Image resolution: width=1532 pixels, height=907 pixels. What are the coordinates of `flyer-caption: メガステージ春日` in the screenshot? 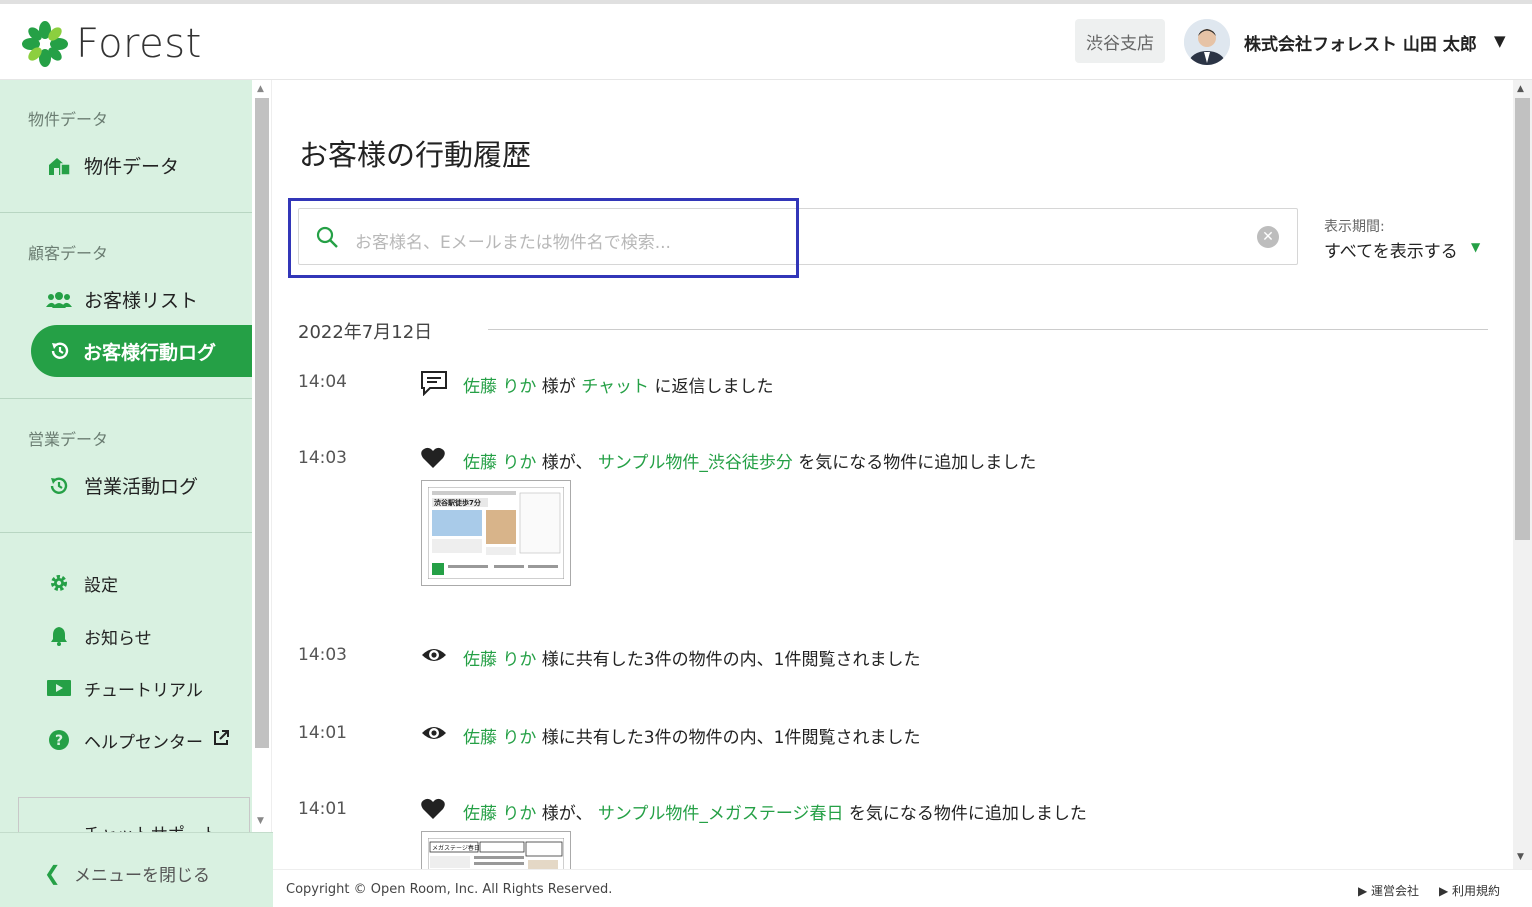 It's located at (456, 848).